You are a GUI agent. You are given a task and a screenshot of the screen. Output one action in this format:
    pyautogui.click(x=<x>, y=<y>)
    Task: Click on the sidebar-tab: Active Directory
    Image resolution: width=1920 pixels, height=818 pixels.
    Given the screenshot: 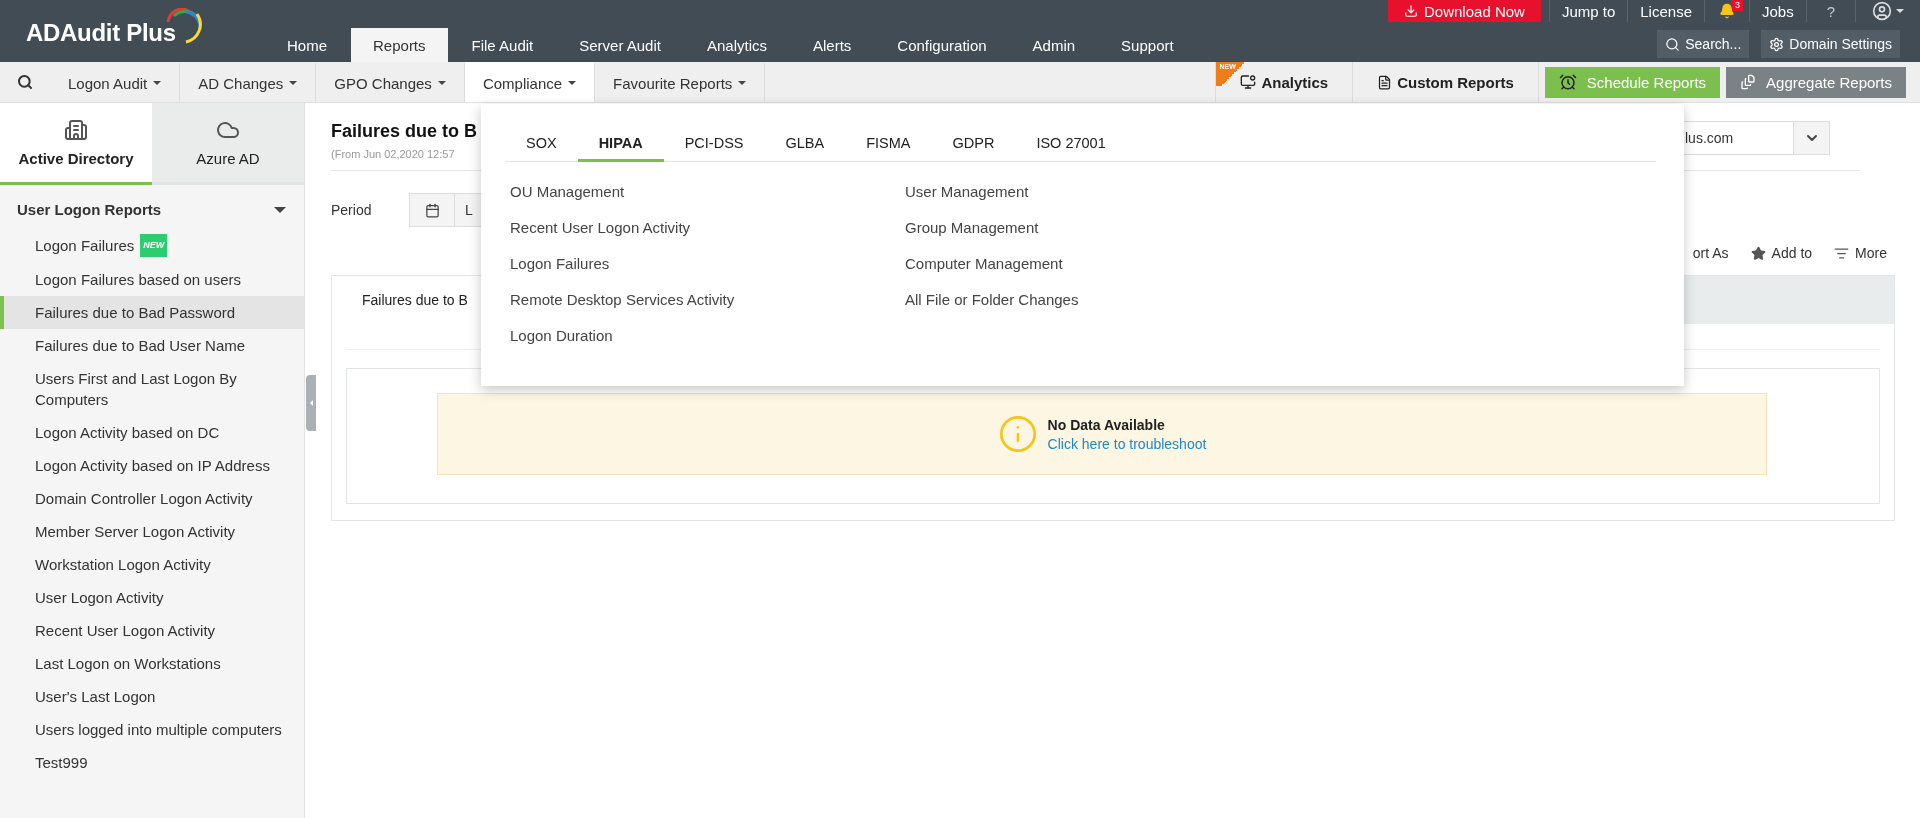 What is the action you would take?
    pyautogui.click(x=76, y=144)
    